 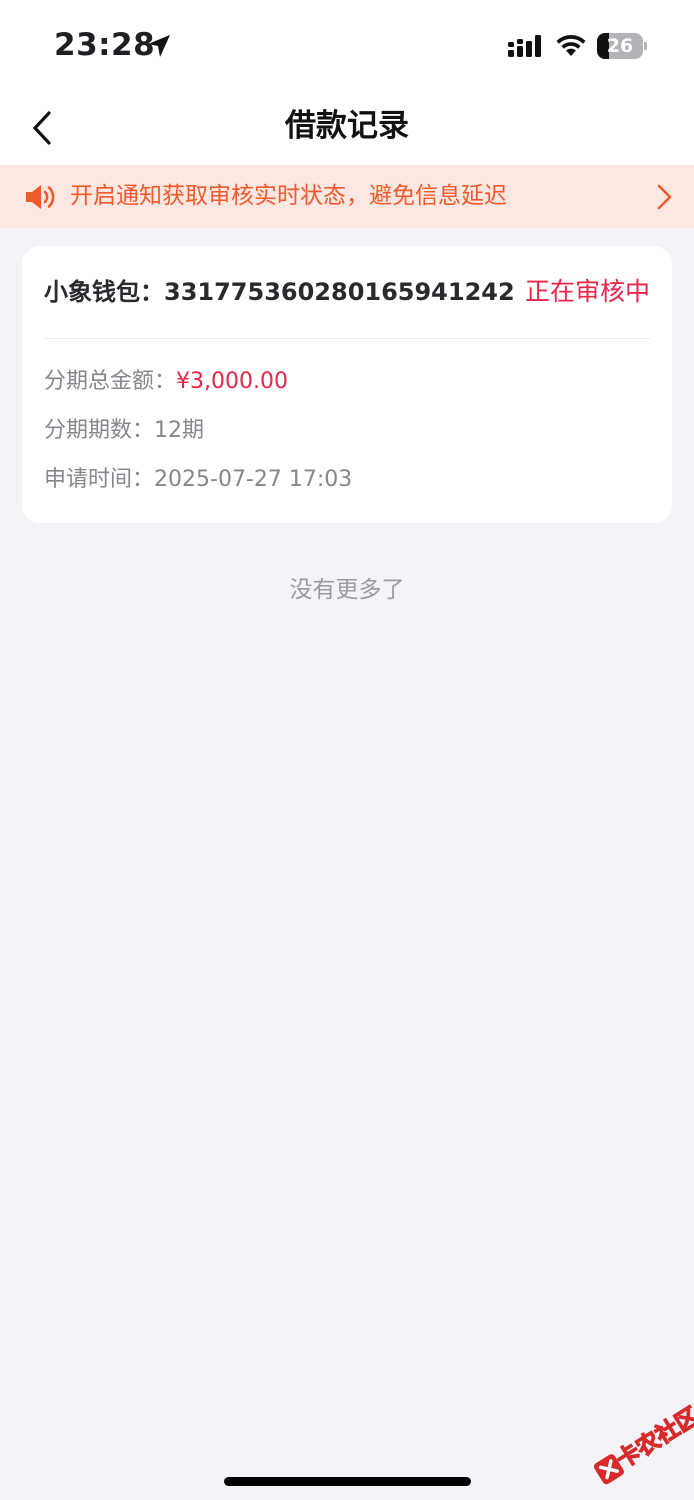 I want to click on amount-label: 分期总金额：, so click(x=110, y=381).